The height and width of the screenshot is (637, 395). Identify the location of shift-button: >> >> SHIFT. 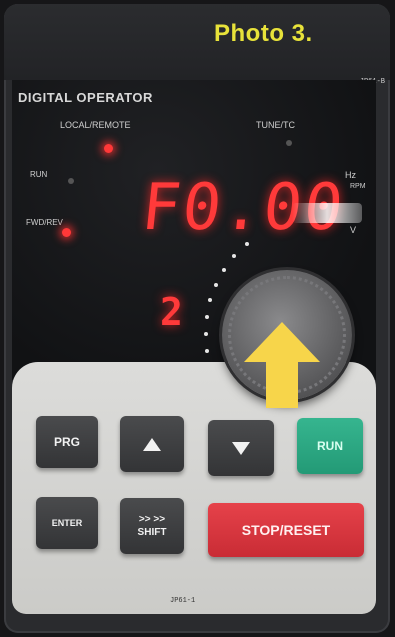
(152, 526).